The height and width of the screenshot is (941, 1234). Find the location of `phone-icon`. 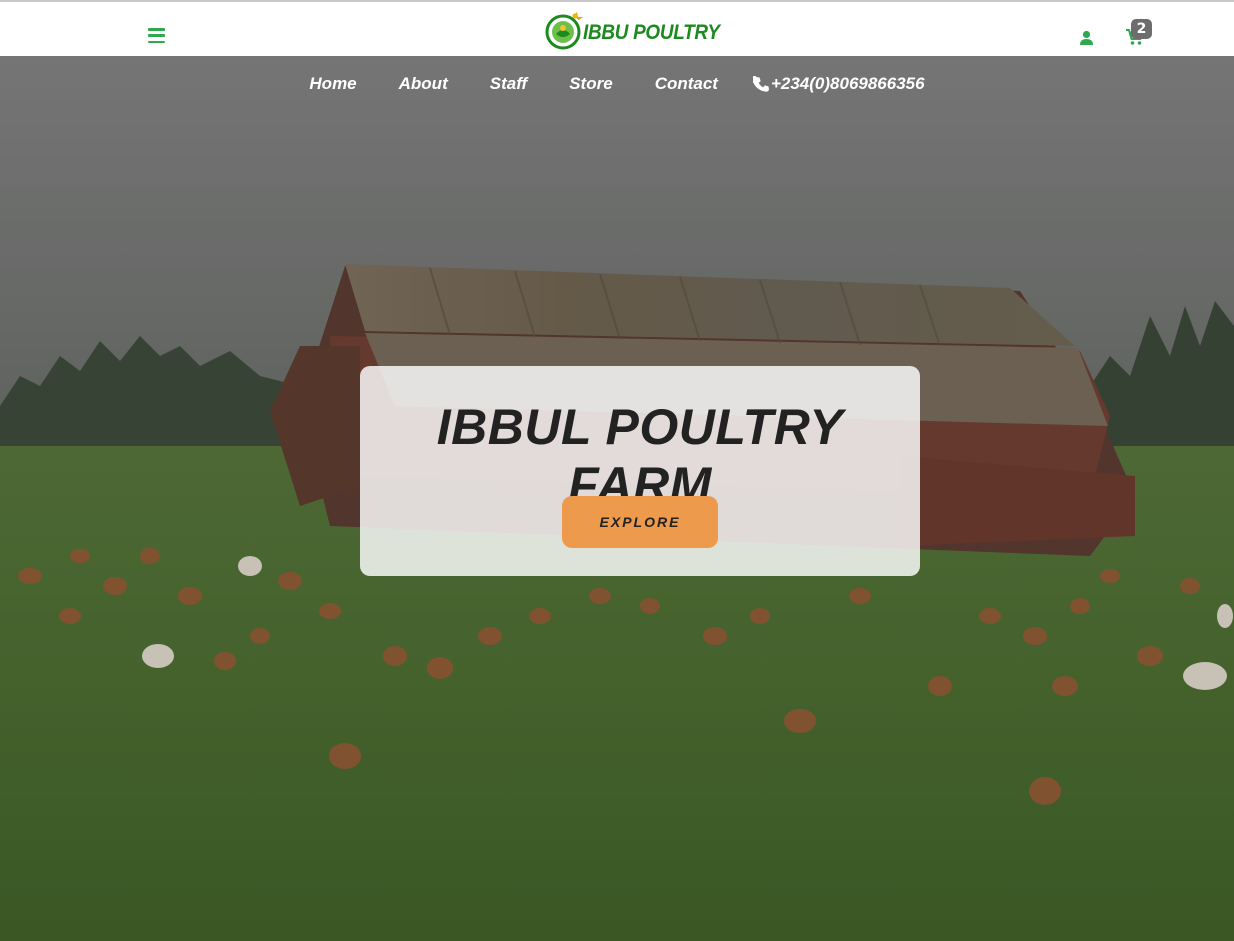

phone-icon is located at coordinates (760, 83).